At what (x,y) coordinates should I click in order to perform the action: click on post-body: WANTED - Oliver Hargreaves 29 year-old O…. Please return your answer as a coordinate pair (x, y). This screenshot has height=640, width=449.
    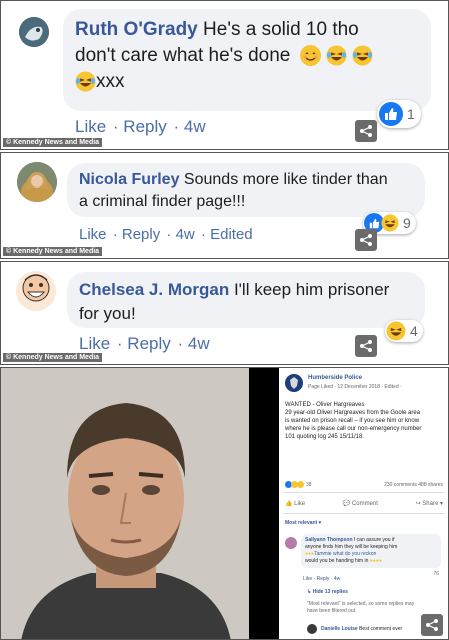
    Looking at the image, I should click on (353, 421).